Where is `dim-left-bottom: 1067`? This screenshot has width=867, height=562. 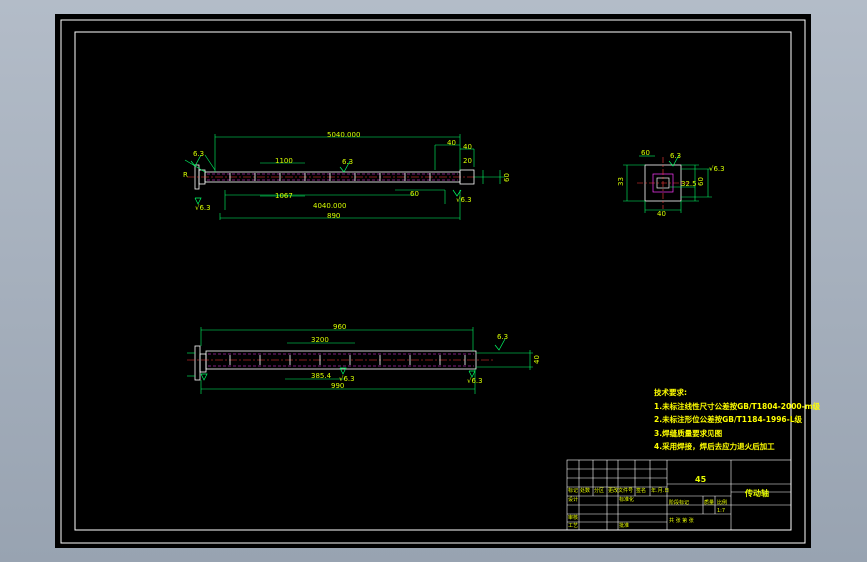 dim-left-bottom: 1067 is located at coordinates (284, 196).